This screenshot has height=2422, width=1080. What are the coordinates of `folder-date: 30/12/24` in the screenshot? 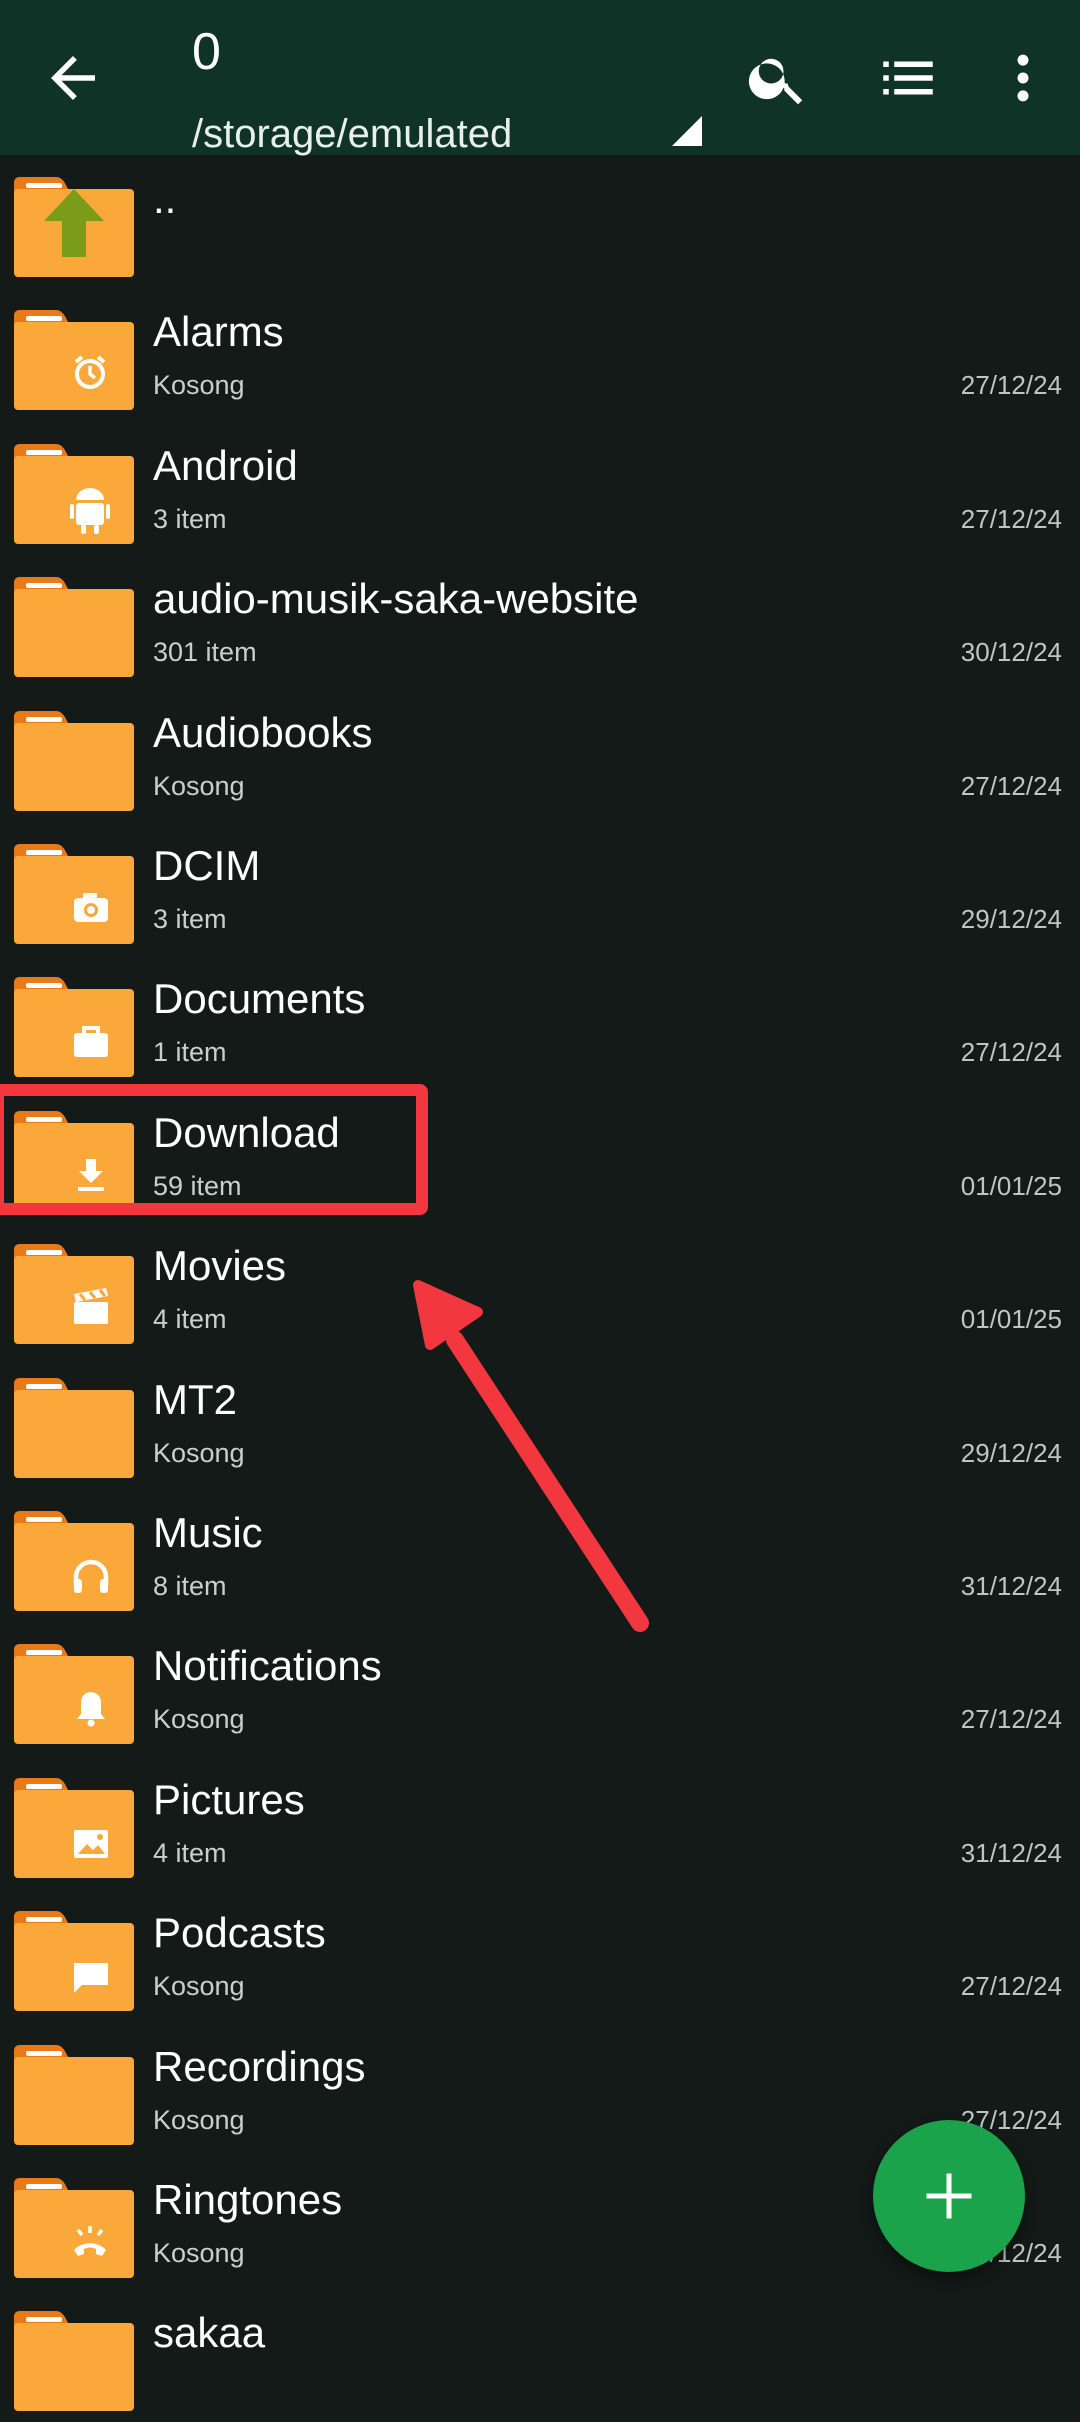 It's located at (1011, 652).